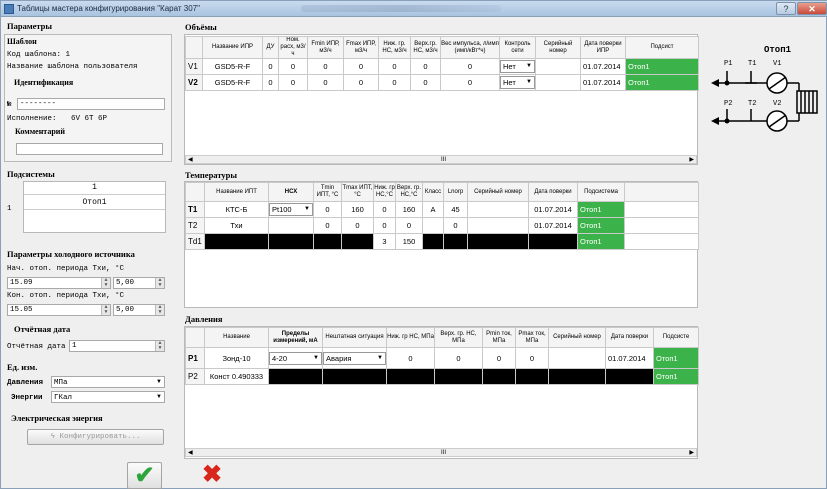  I want to click on ok-button: ✔, so click(144, 475).